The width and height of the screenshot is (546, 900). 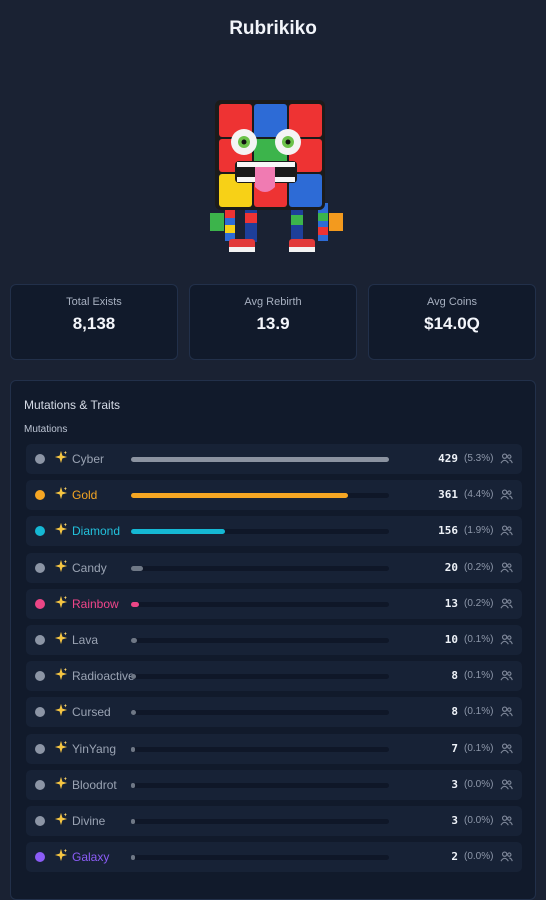 I want to click on mutation-row-yinyang: YinYang 7 (0.1%), so click(x=274, y=748).